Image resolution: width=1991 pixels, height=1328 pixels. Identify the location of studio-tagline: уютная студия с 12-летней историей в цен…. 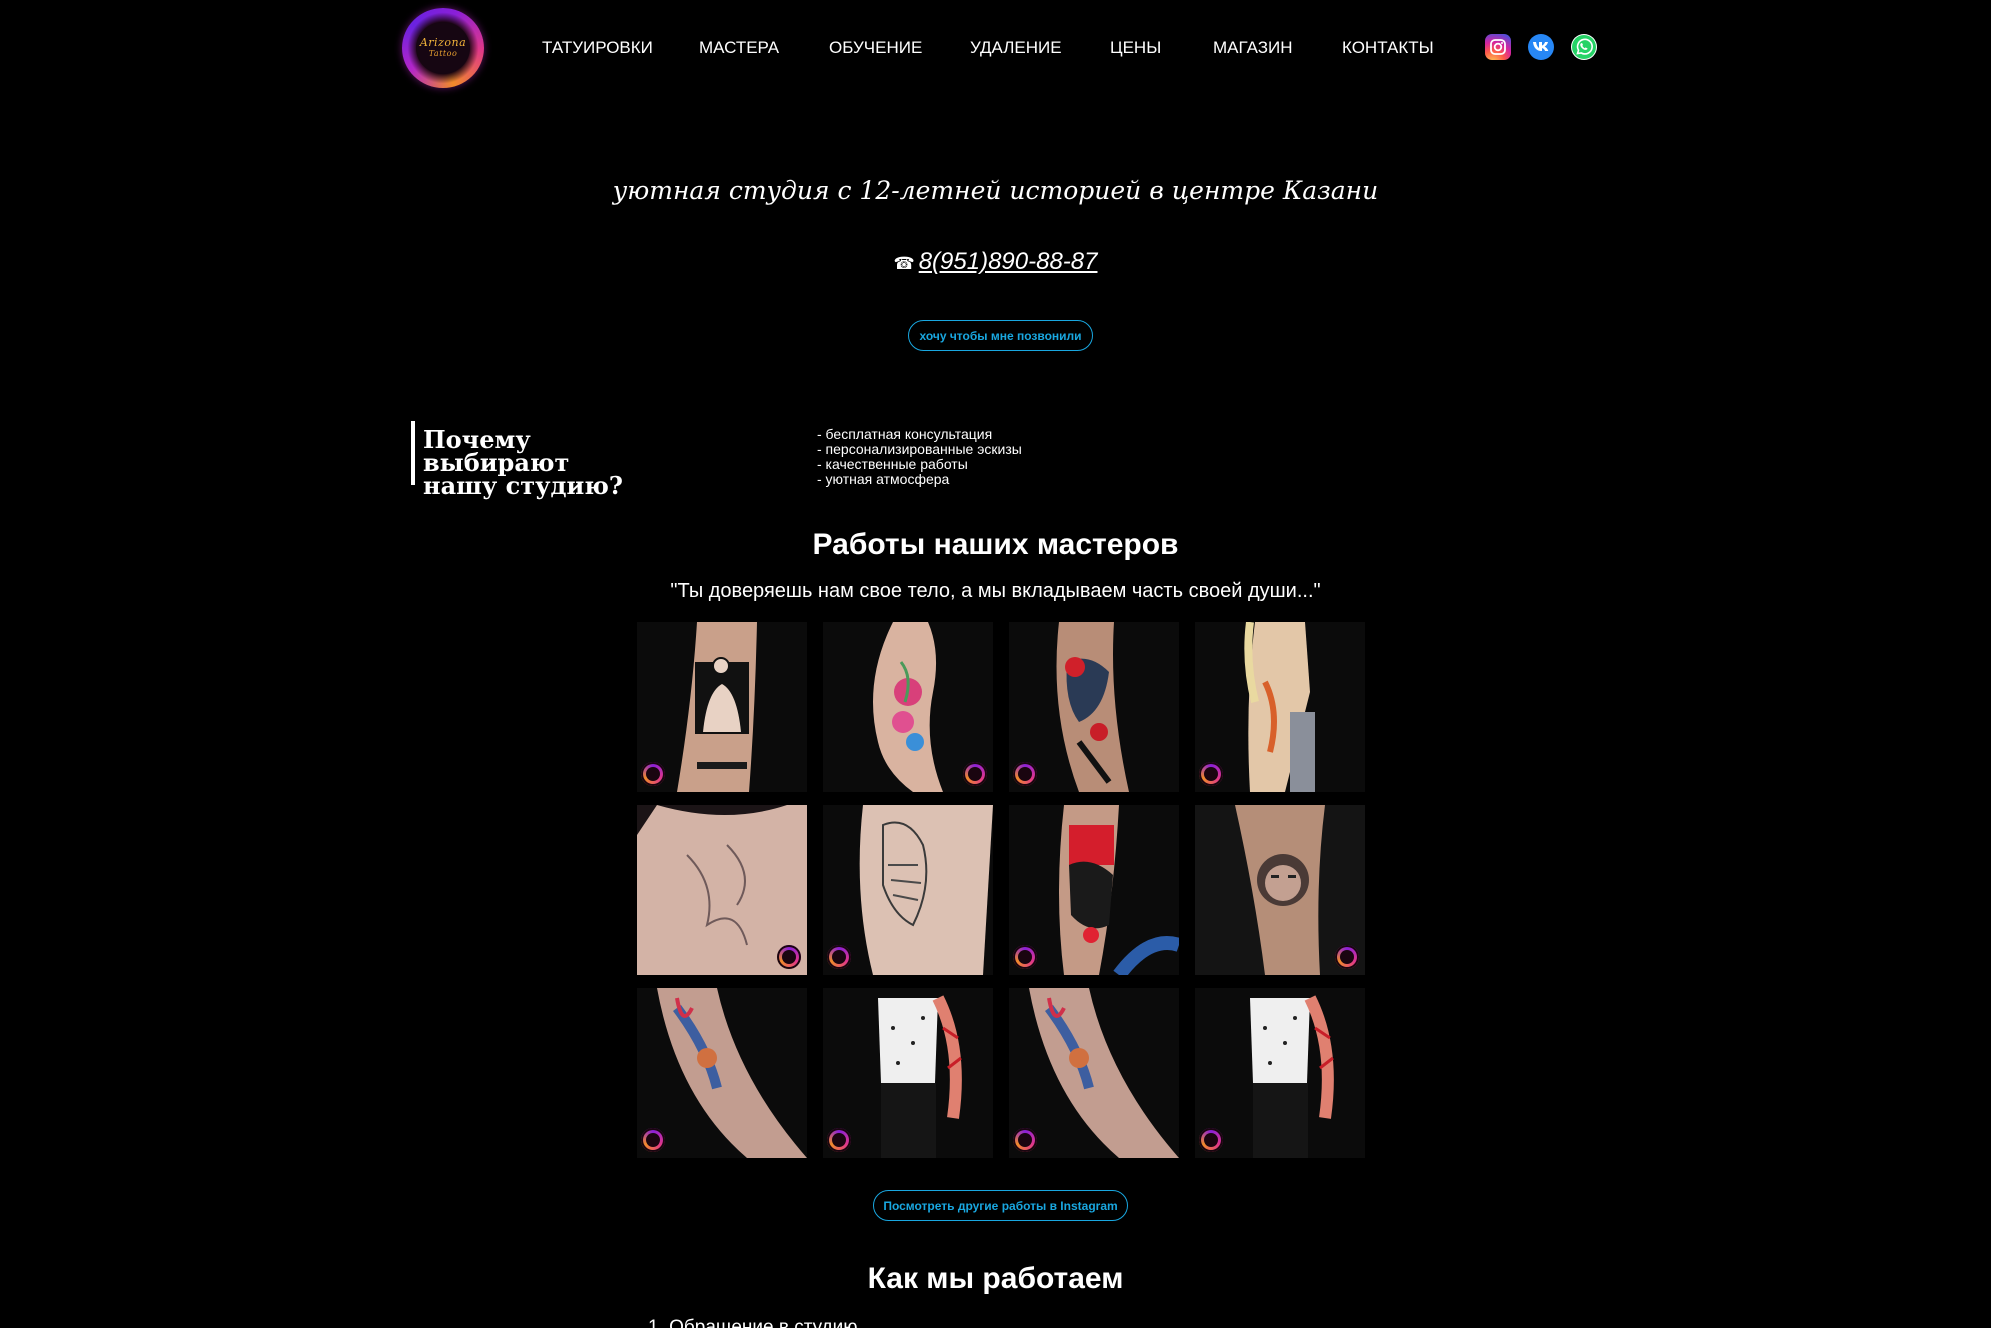
(995, 190).